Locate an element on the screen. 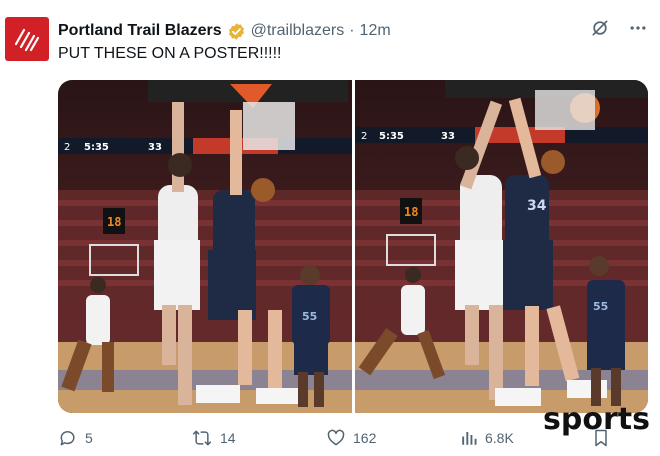  trail-blazers-logo-icon is located at coordinates (27, 40).